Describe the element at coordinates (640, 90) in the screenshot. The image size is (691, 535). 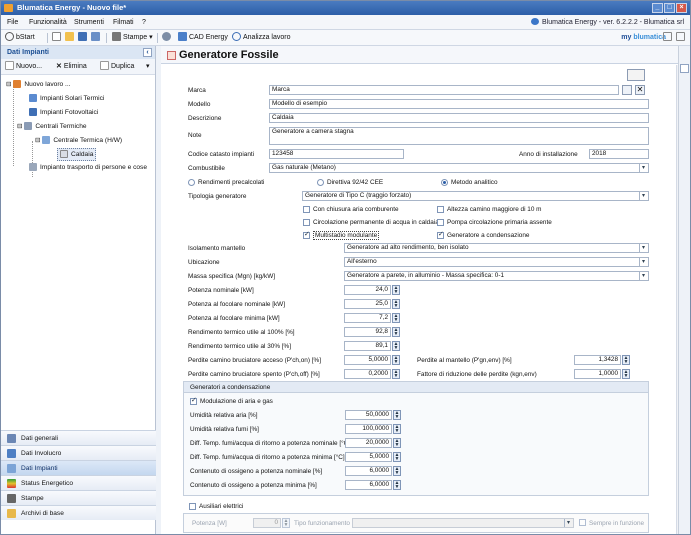
I see `clear-x-icon: ✕` at that location.